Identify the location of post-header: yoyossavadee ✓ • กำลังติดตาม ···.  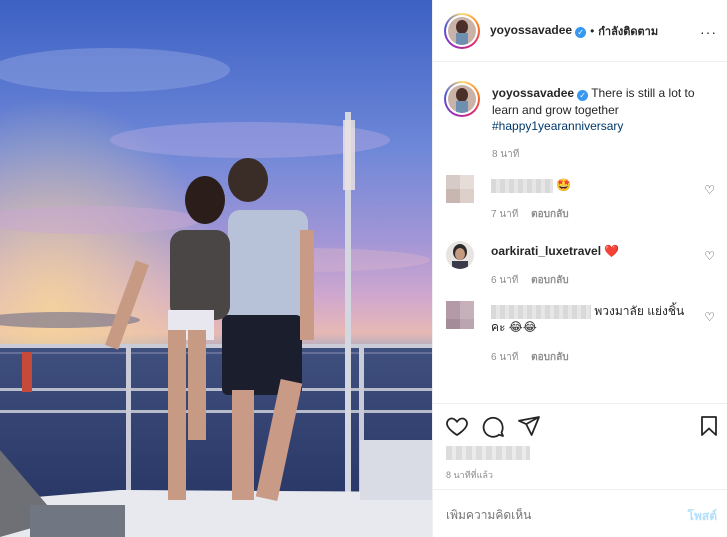
(580, 31).